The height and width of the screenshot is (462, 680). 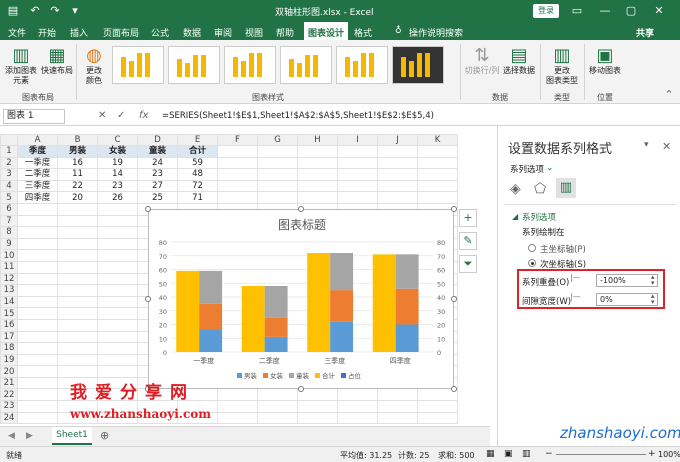 What do you see at coordinates (197, 197) in the screenshot?
I see `cell: 71` at bounding box center [197, 197].